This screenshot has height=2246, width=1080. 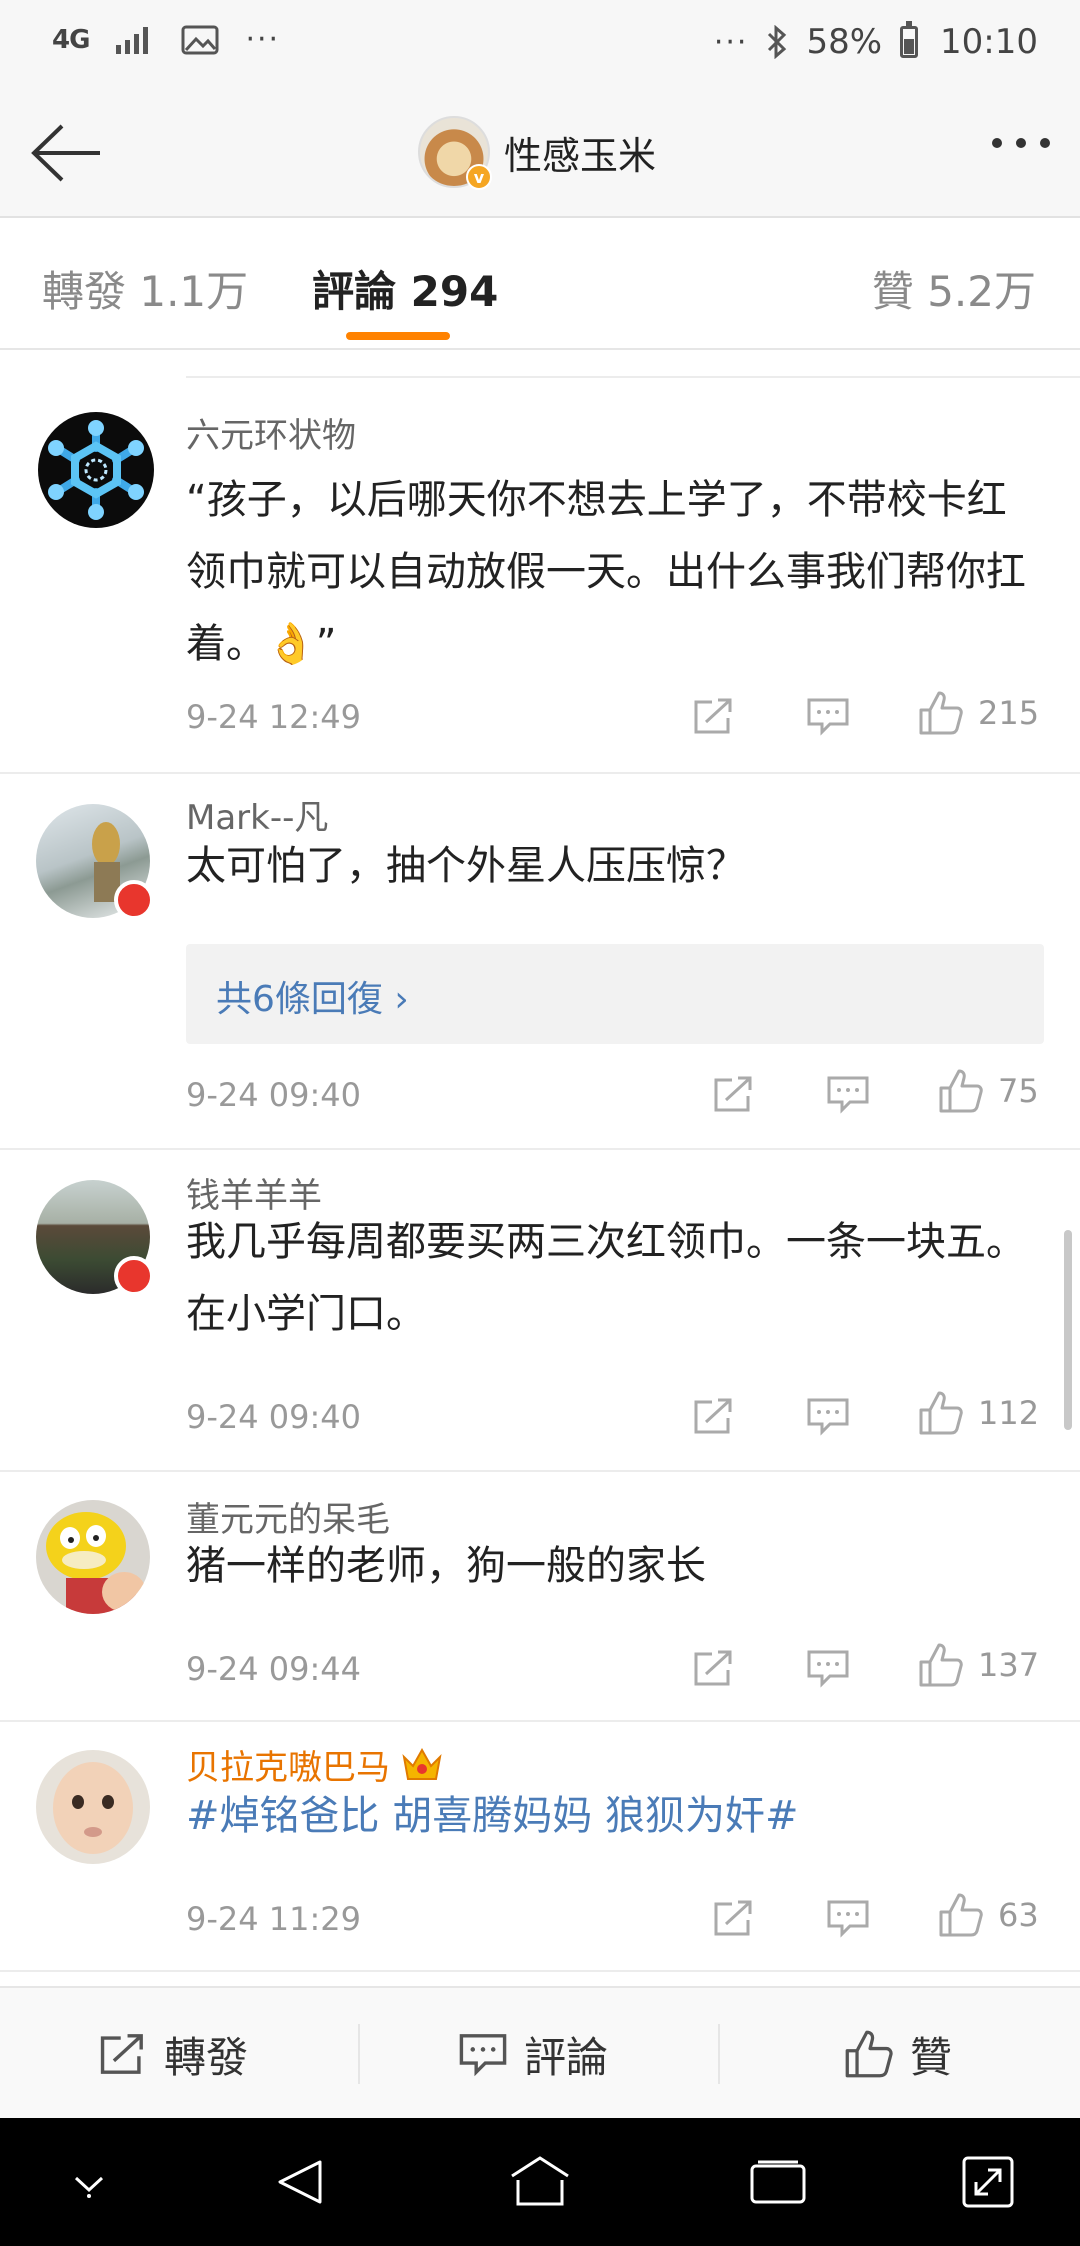 I want to click on comment-time: 9-24 09:40, so click(x=274, y=1417).